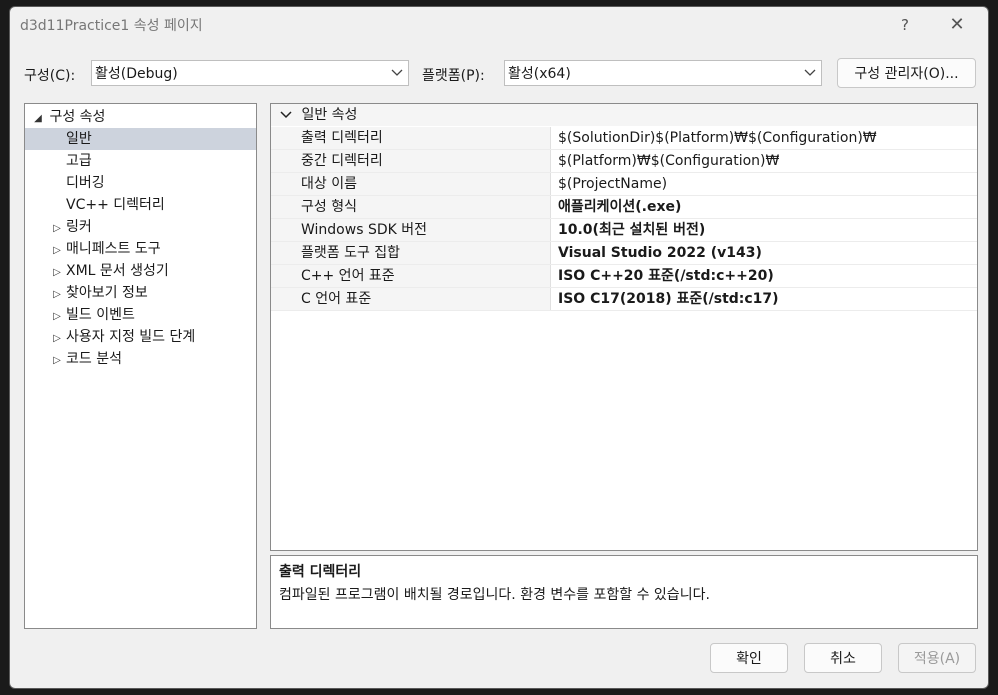 Image resolution: width=998 pixels, height=695 pixels. What do you see at coordinates (38, 119) in the screenshot?
I see `expanded-triangle-icon: ◢` at bounding box center [38, 119].